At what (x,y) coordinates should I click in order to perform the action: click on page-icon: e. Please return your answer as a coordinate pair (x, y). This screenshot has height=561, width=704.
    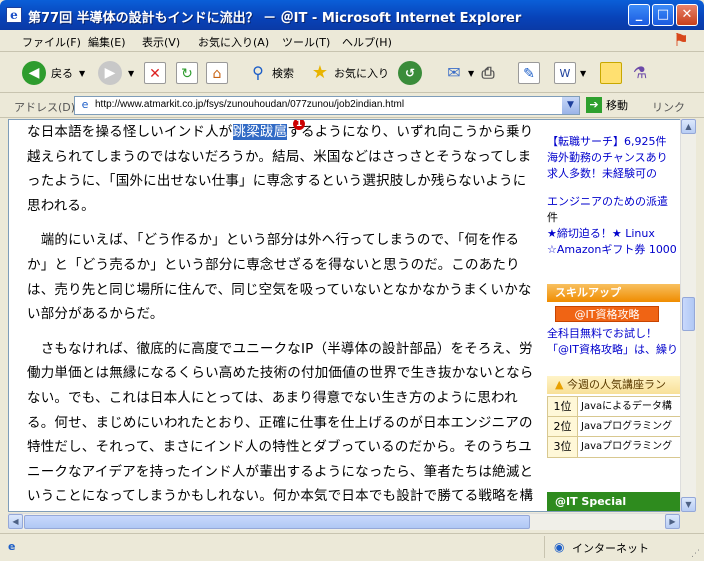
    Looking at the image, I should click on (85, 104).